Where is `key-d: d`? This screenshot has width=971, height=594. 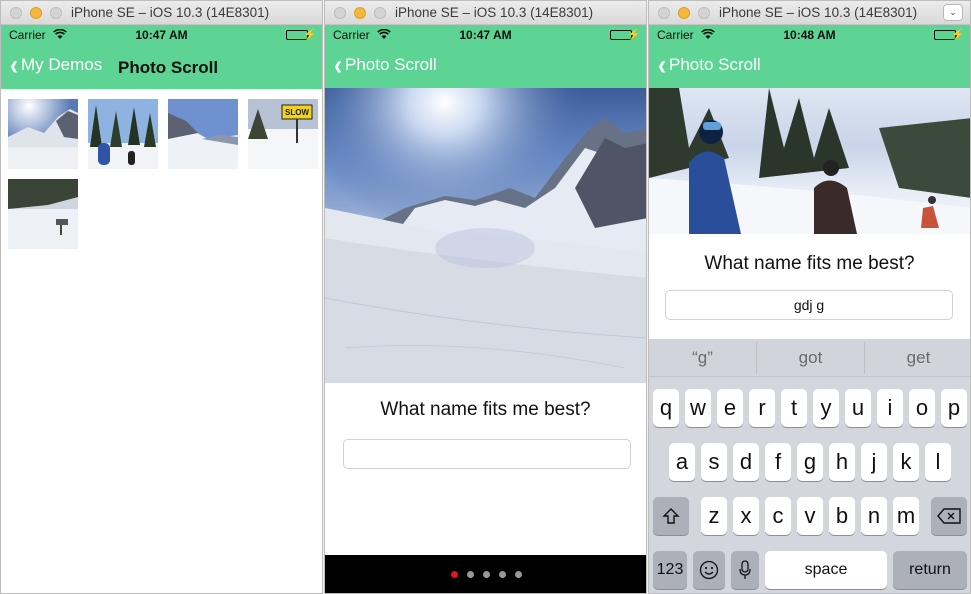 key-d: d is located at coordinates (746, 462).